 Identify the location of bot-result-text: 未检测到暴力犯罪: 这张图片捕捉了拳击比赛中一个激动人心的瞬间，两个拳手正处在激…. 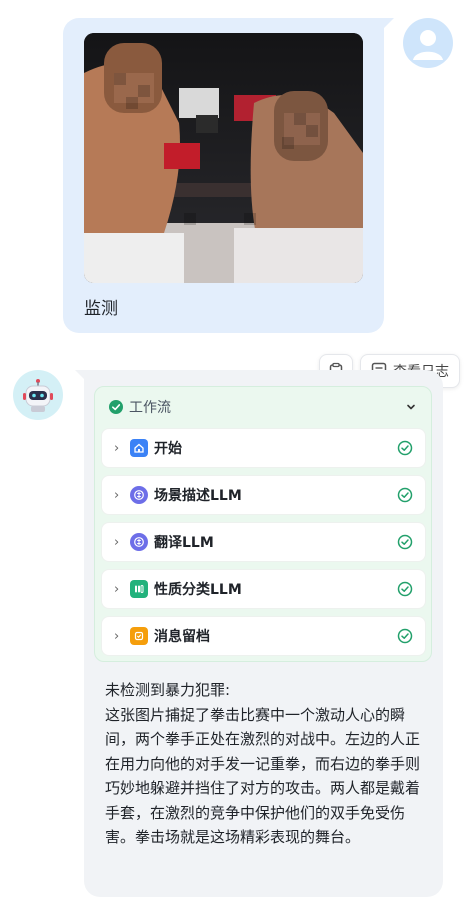
(266, 764).